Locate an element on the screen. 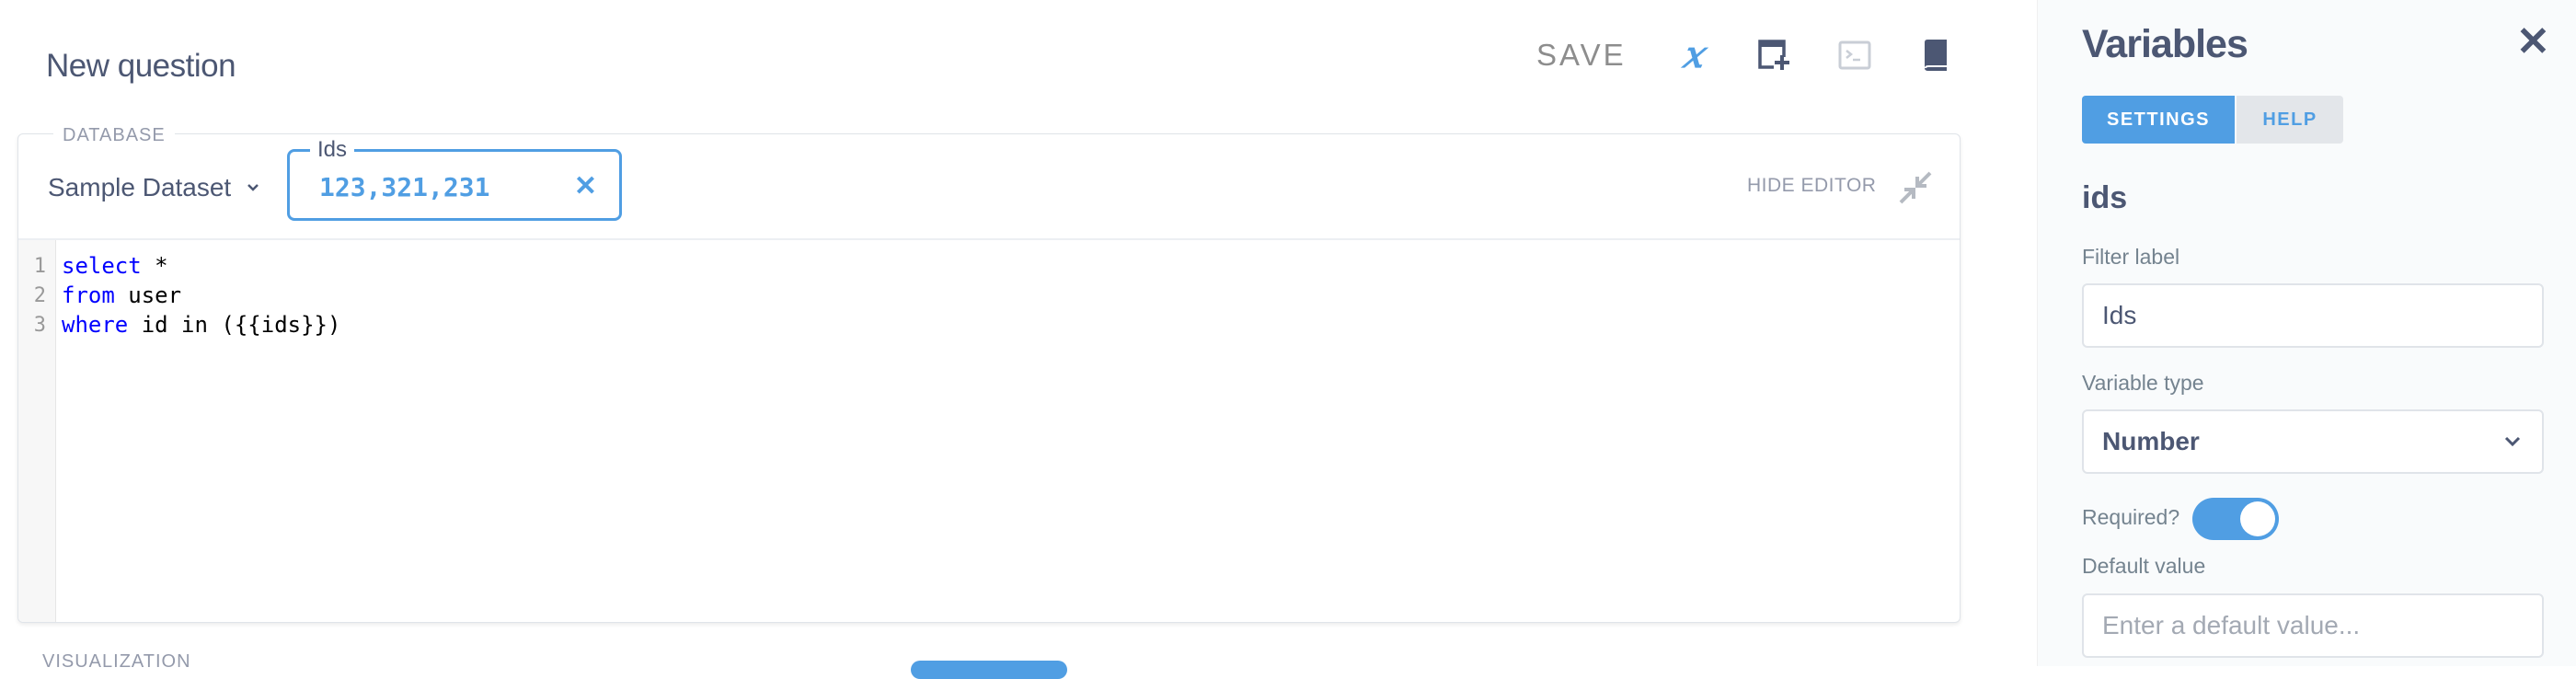 This screenshot has height=679, width=2576. tab-settings: SETTINGS is located at coordinates (2158, 120).